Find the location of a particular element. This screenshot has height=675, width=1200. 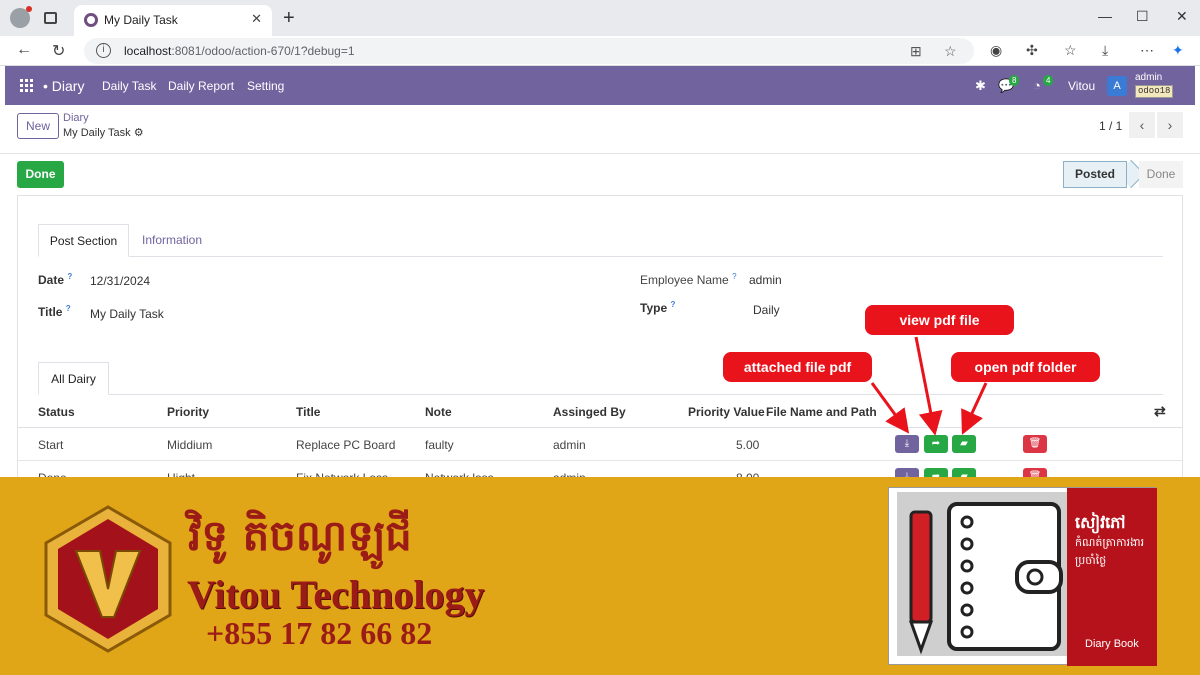

book-title-english: Diary Book is located at coordinates (1112, 644).